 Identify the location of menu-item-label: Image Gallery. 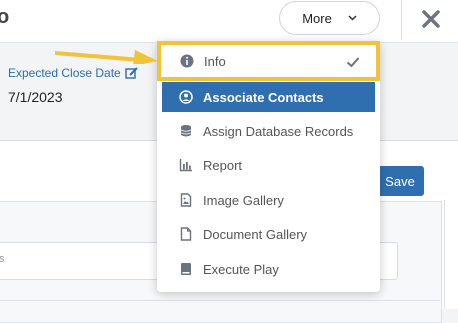
(243, 200).